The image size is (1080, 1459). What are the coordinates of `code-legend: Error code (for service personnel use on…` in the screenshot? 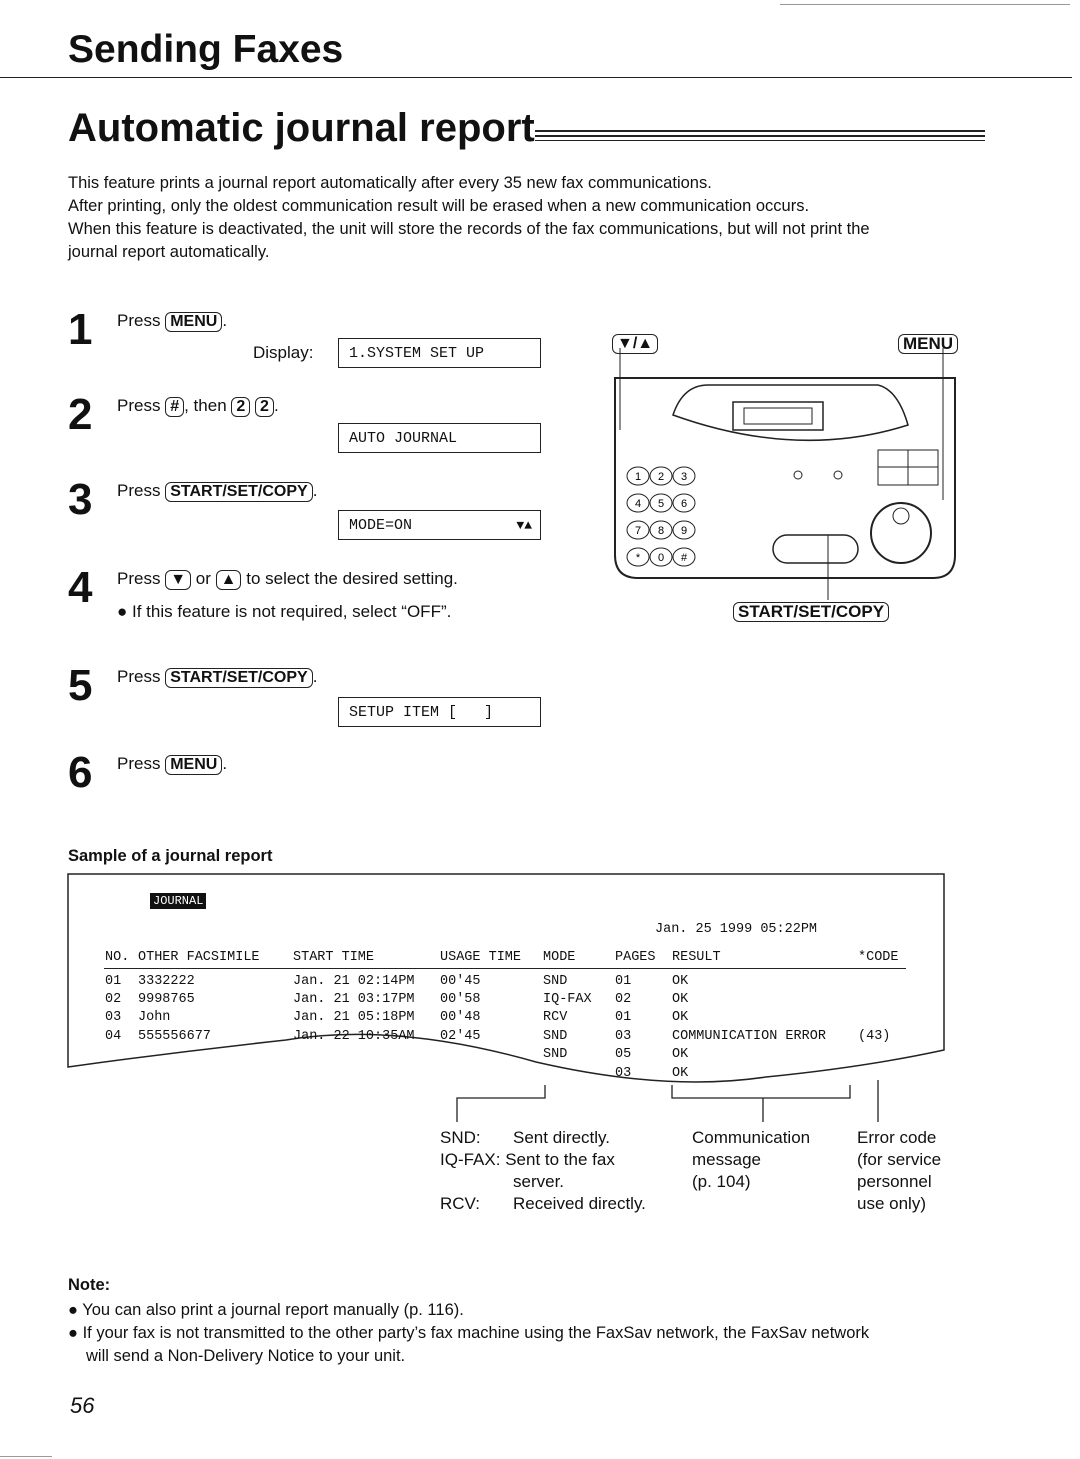 It's located at (899, 1171).